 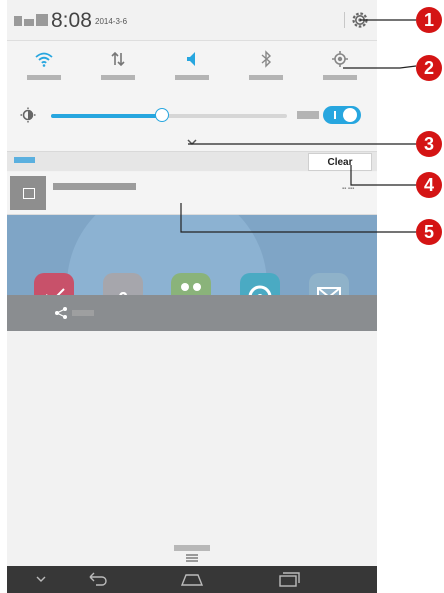 I want to click on callout-3: 3, so click(x=429, y=144).